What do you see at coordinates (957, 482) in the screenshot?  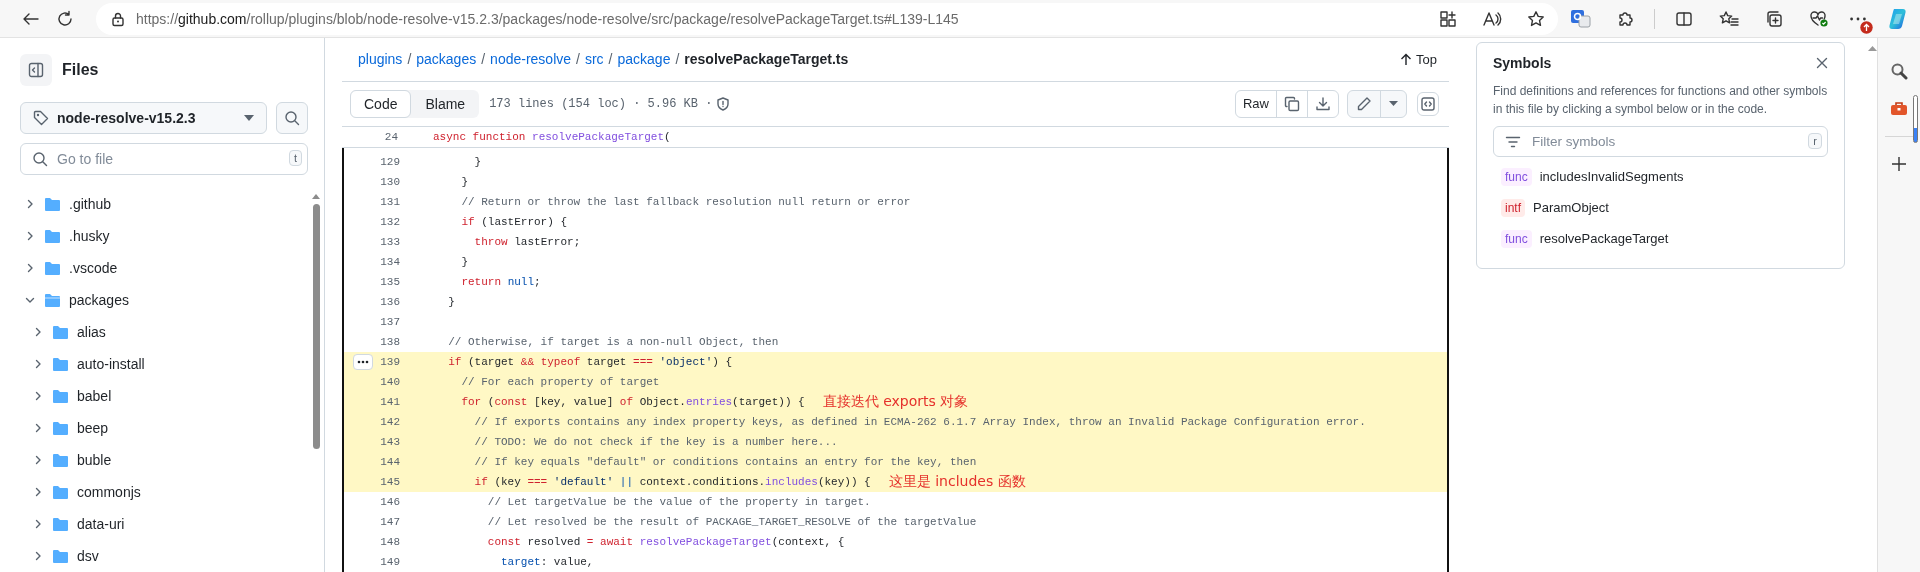 I see `annotation-text: 这里是 includes 函数` at bounding box center [957, 482].